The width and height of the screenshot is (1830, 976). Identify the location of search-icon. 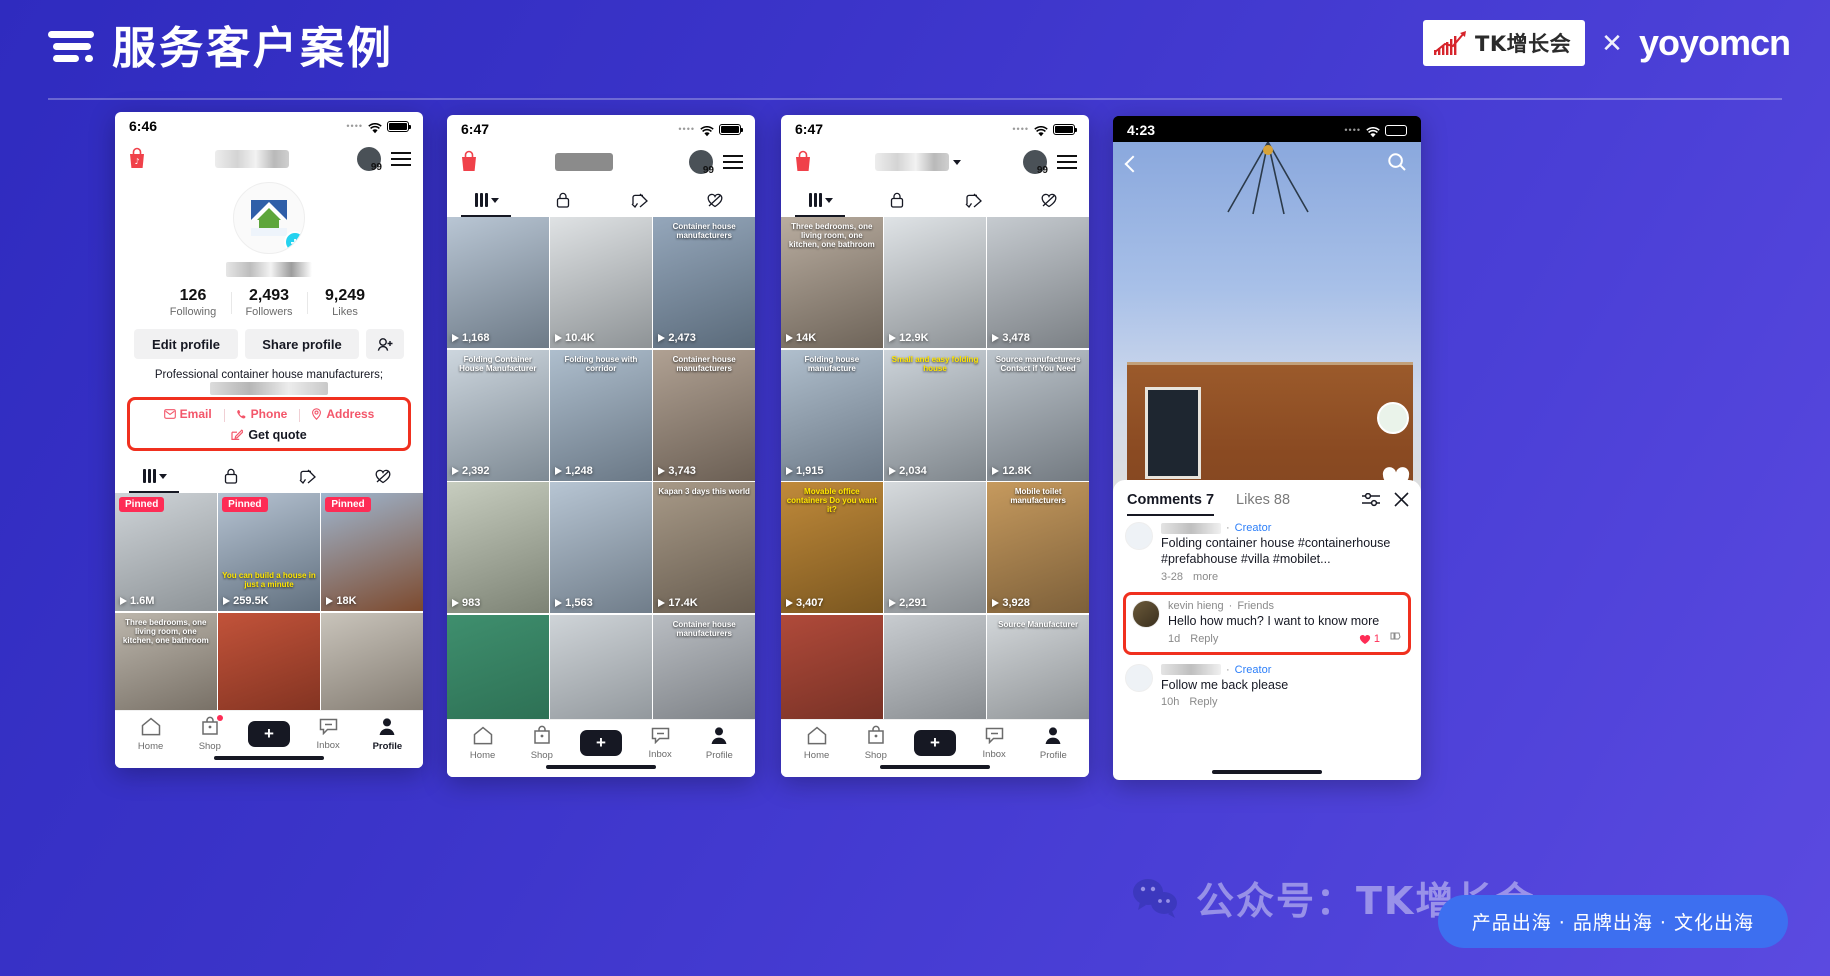
(1397, 164).